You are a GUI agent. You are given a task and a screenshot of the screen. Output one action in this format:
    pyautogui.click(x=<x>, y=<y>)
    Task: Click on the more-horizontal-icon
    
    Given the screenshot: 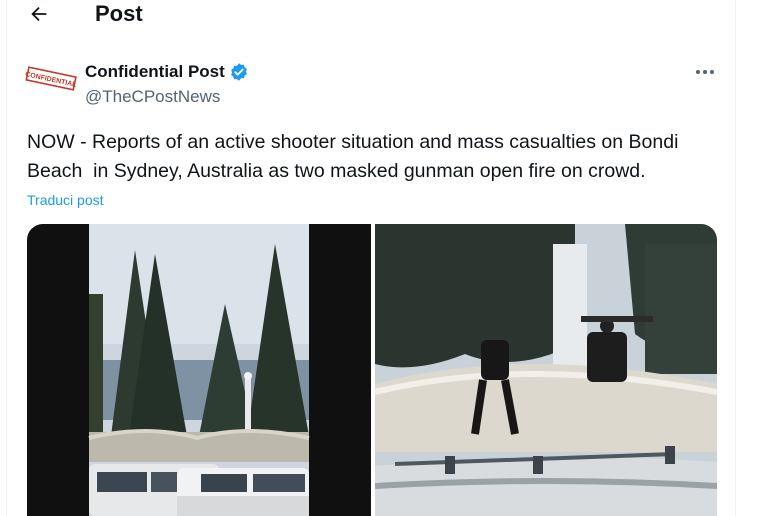 What is the action you would take?
    pyautogui.click(x=705, y=72)
    